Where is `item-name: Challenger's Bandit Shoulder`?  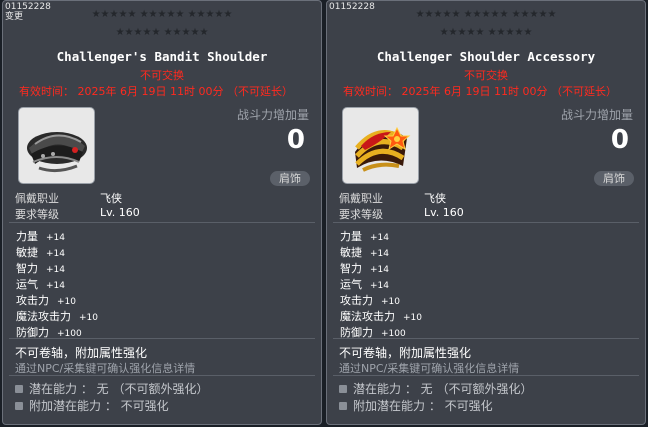
item-name: Challenger's Bandit Shoulder is located at coordinates (162, 56).